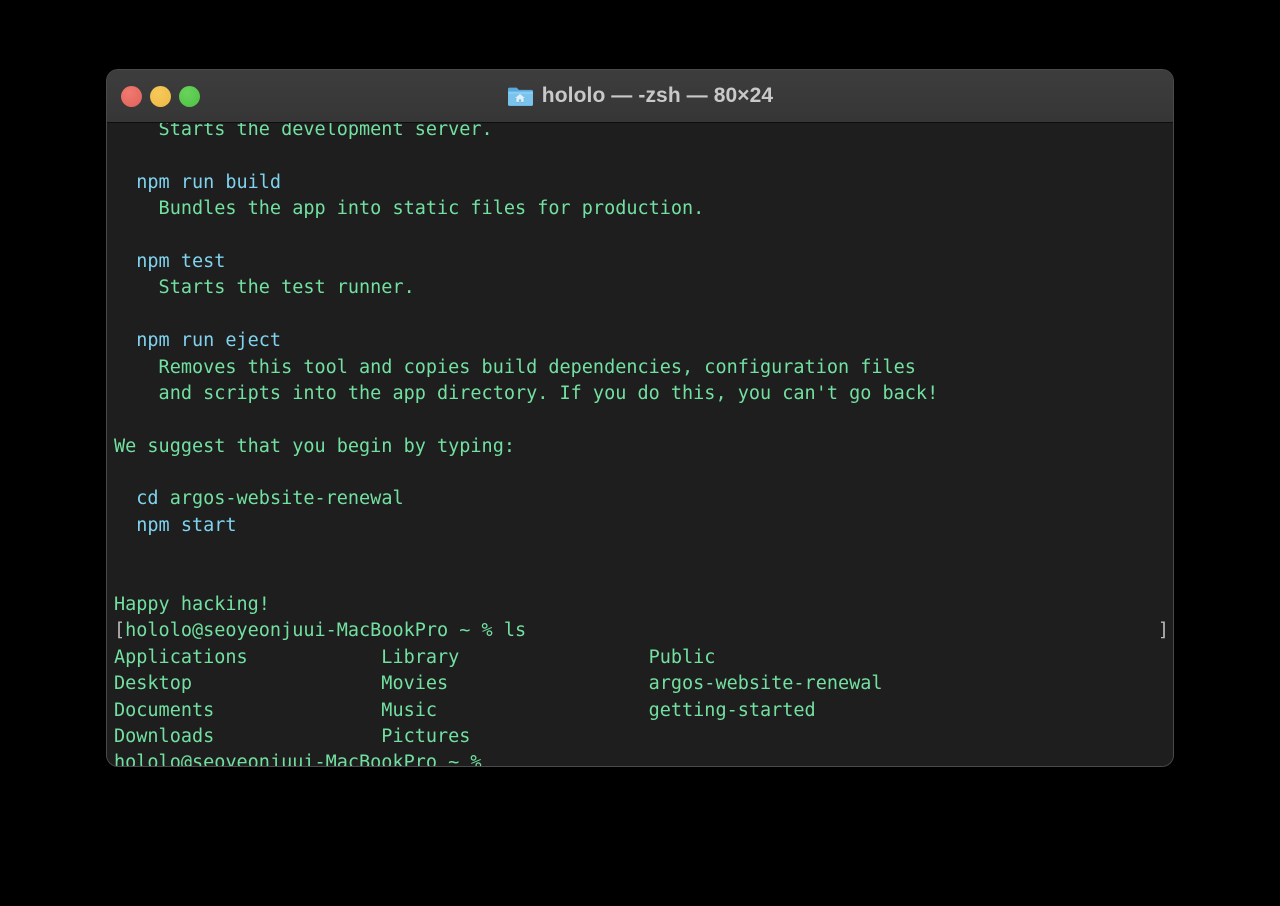  I want to click on terminal-line: Happy hacking!, so click(643, 605).